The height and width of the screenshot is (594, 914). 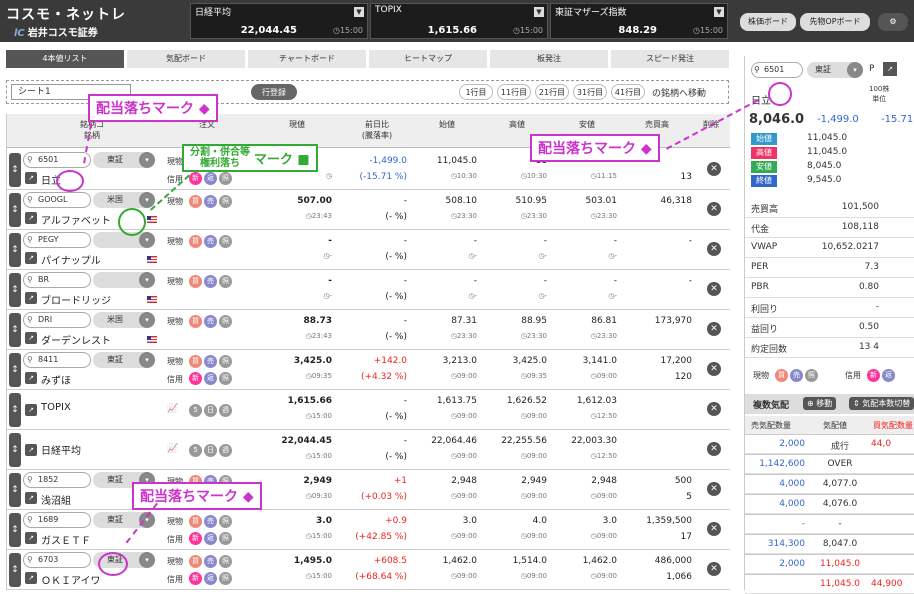 What do you see at coordinates (307, 59) in the screenshot?
I see `tab-chart-board: チャートボード` at bounding box center [307, 59].